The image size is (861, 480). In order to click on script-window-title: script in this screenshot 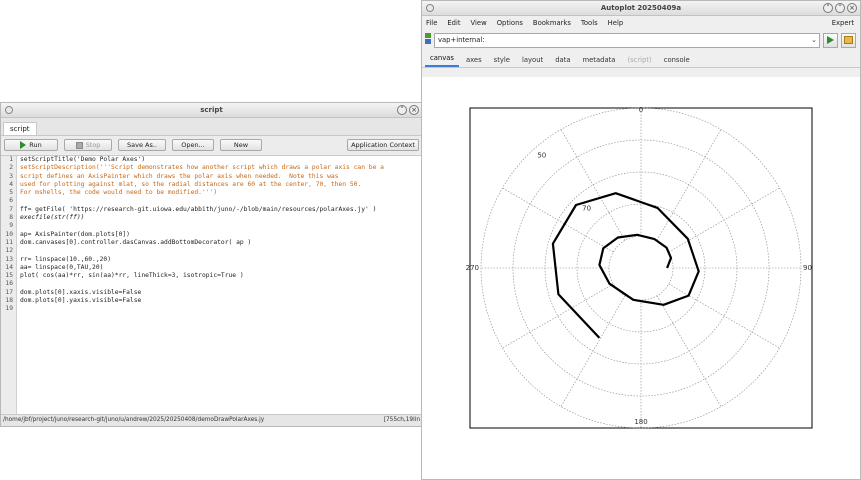, I will do `click(211, 110)`.